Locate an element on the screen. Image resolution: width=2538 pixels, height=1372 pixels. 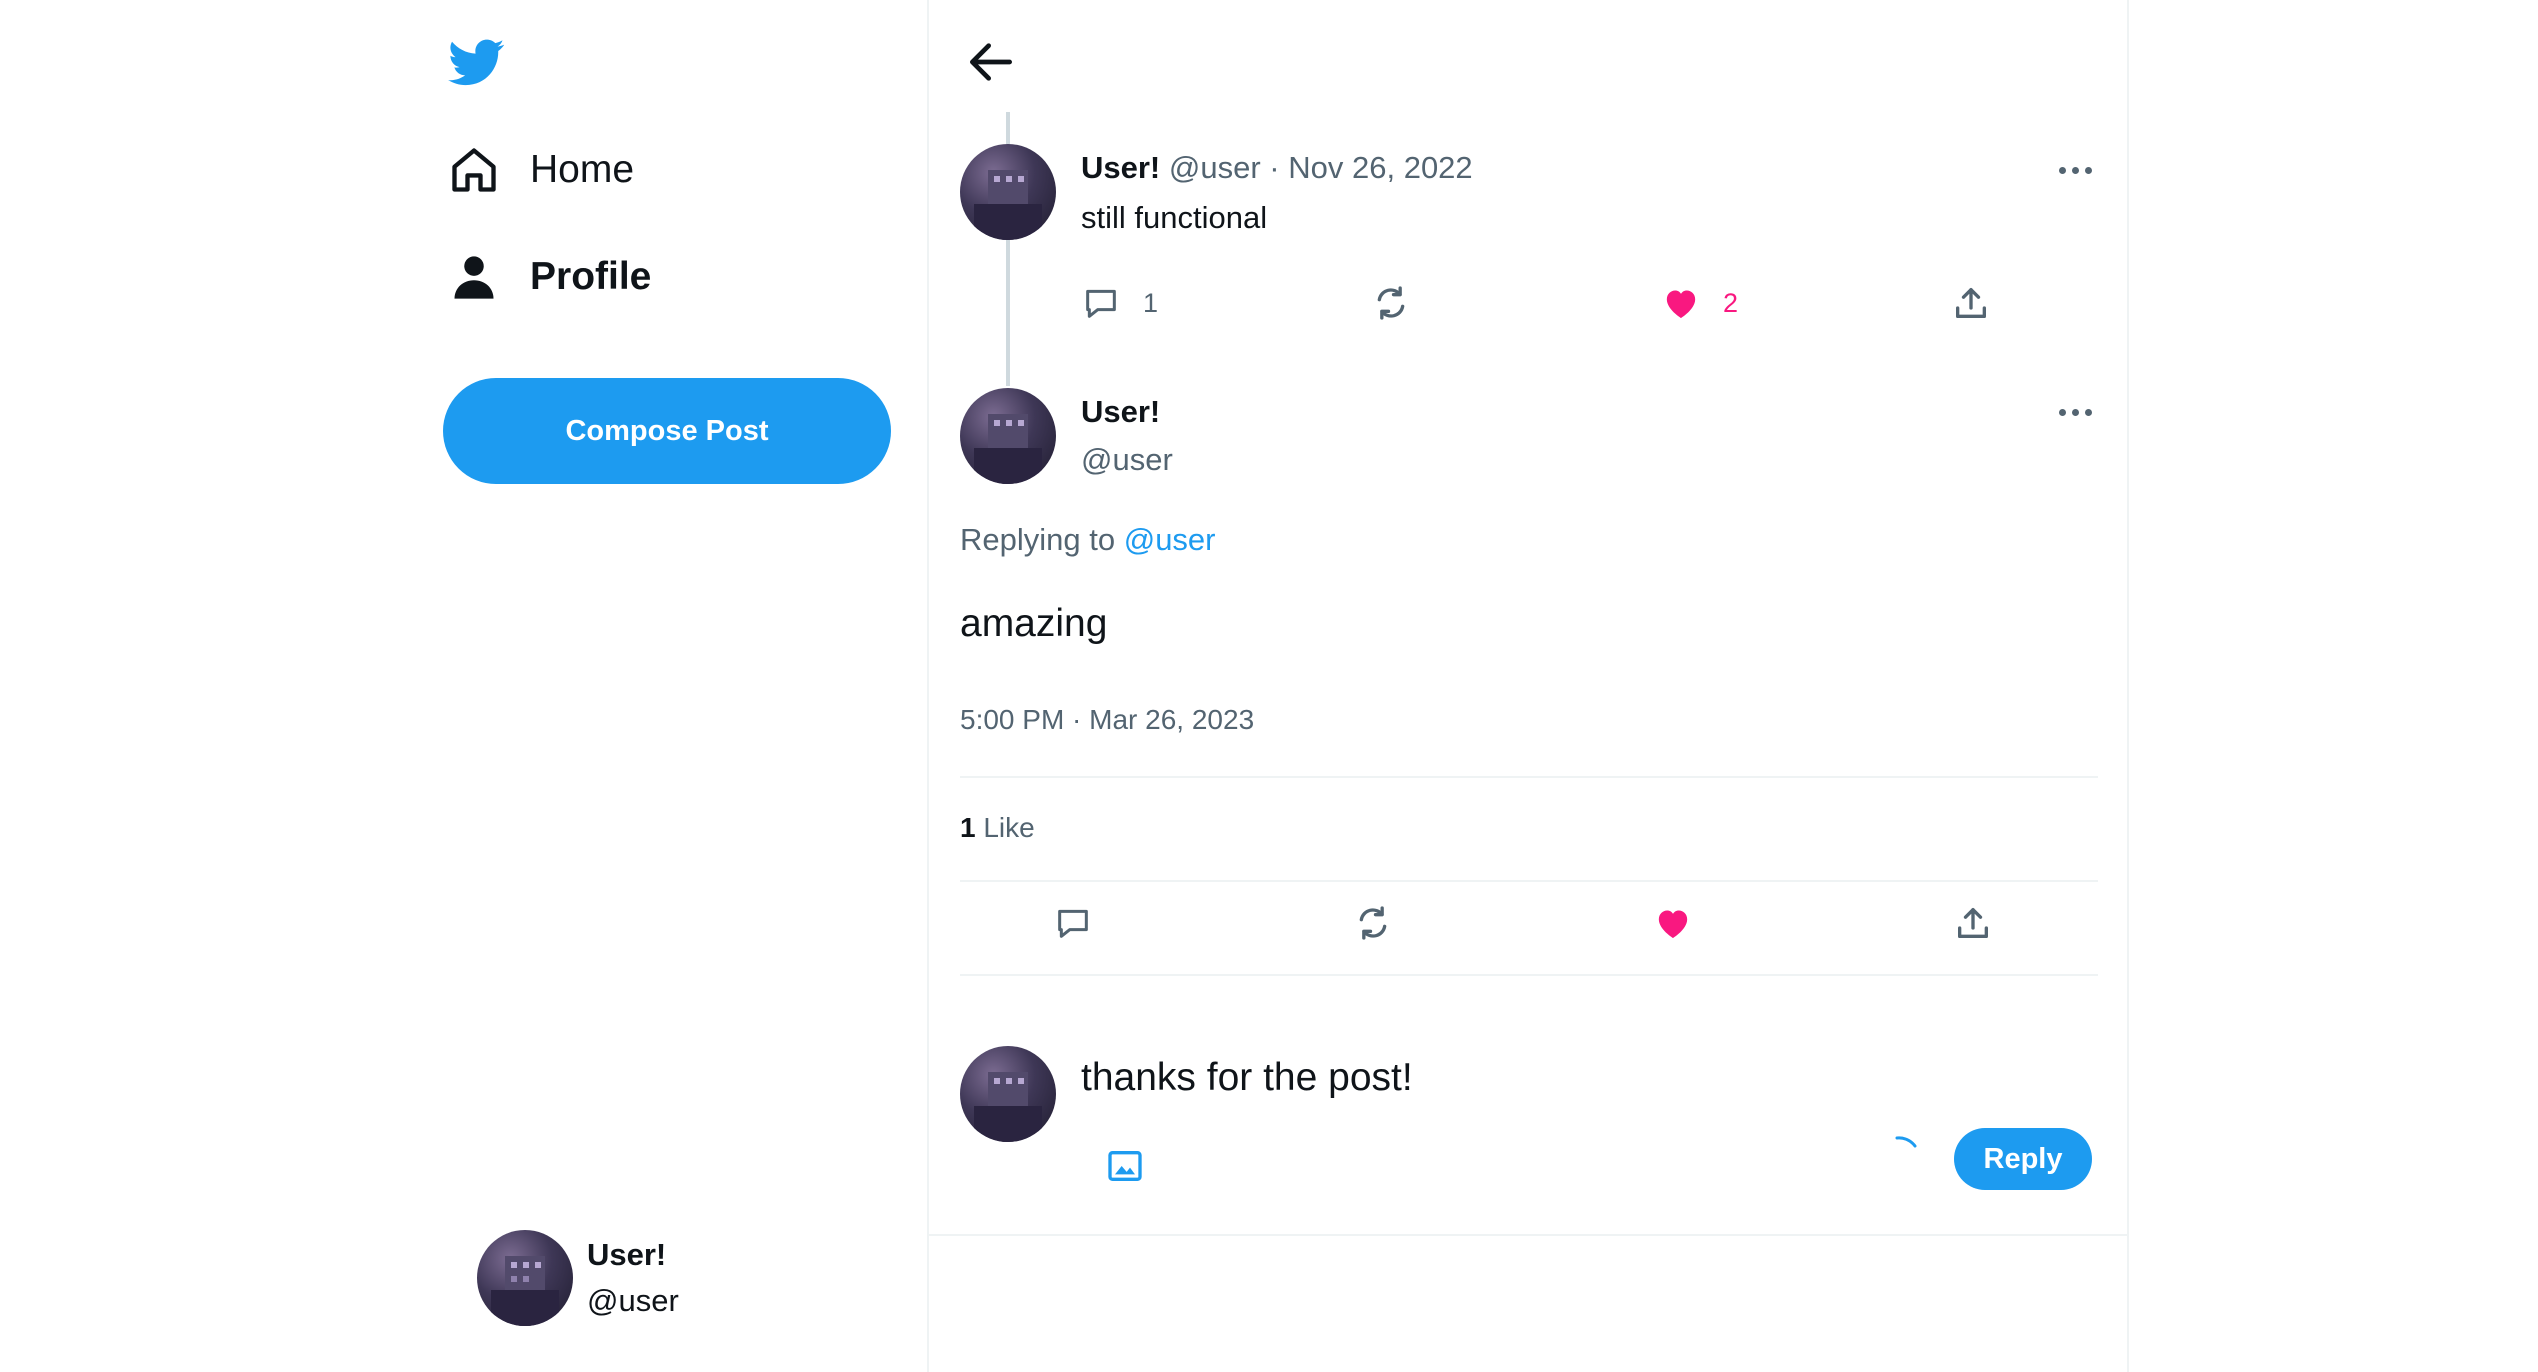
nav-home: Home is located at coordinates (540, 170).